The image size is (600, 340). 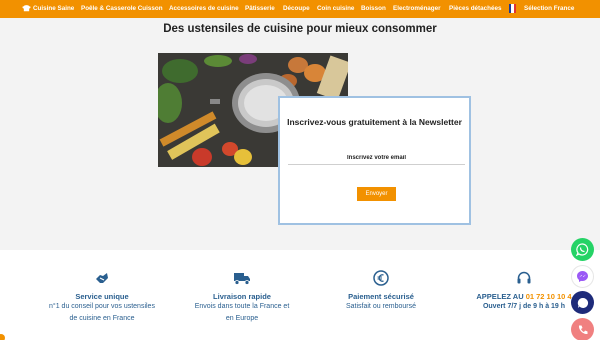 What do you see at coordinates (381, 278) in the screenshot?
I see `euro-coin-icon` at bounding box center [381, 278].